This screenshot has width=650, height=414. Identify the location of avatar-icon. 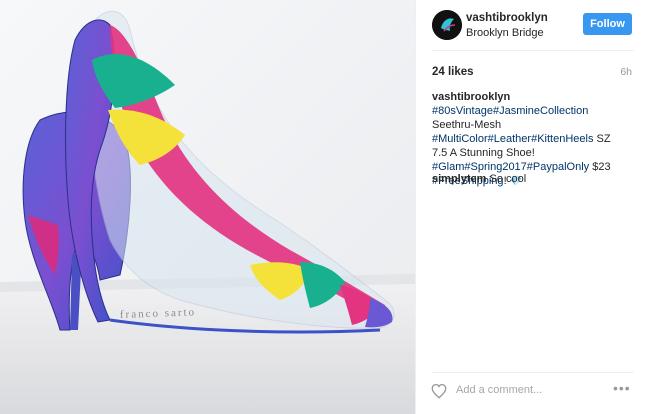
(447, 25).